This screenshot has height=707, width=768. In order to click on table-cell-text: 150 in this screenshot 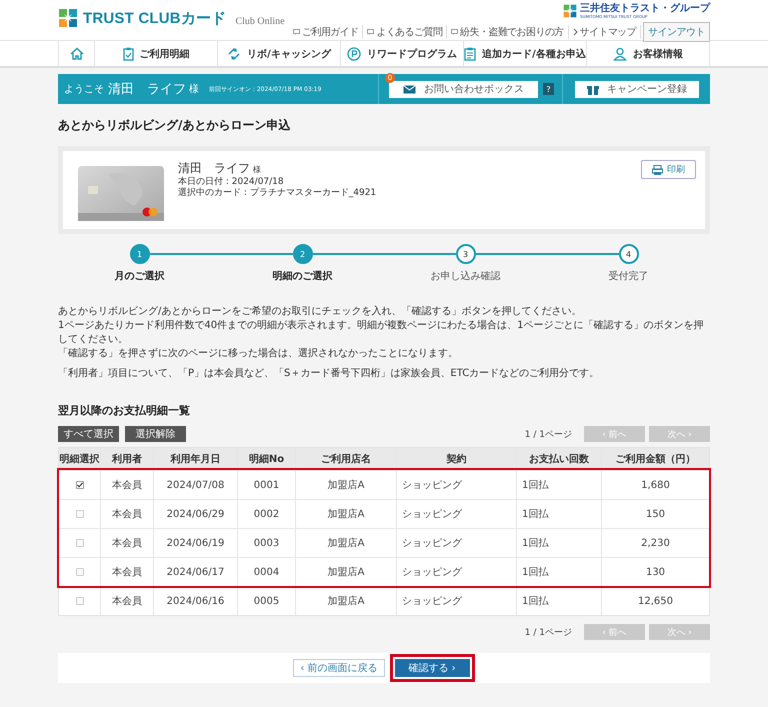, I will do `click(655, 515)`.